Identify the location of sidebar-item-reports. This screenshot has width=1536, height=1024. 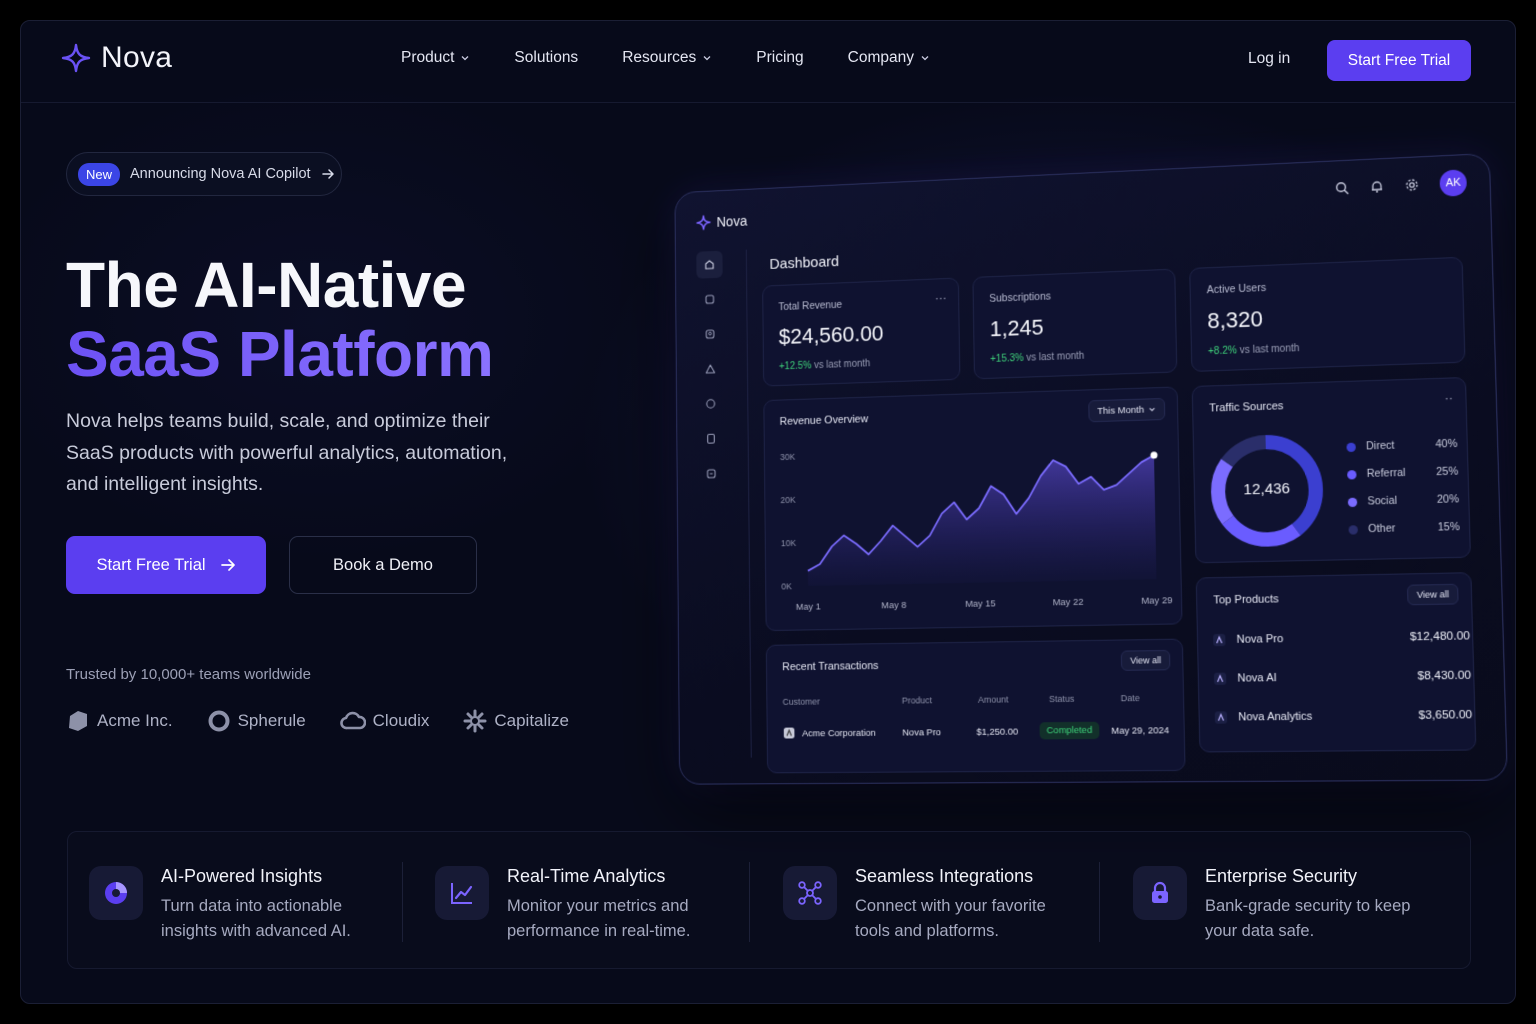
(711, 439).